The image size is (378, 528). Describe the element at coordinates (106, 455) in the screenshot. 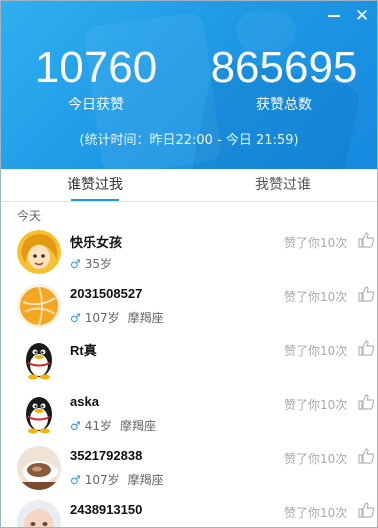

I see `user-name: 3521792838` at that location.